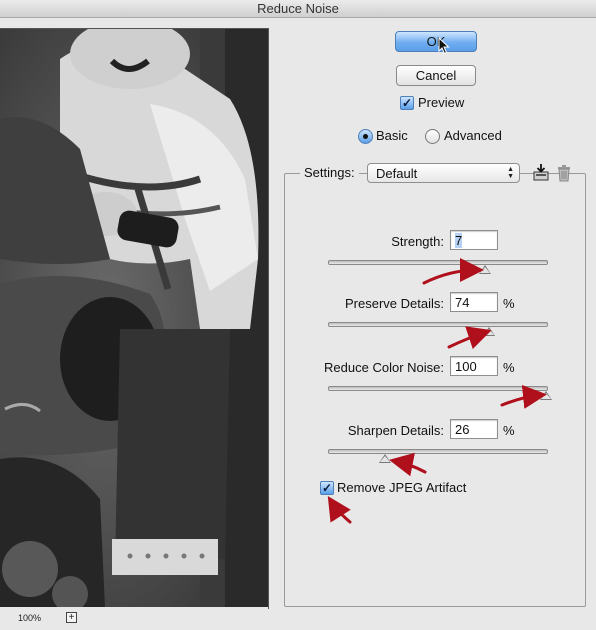 The height and width of the screenshot is (630, 596). Describe the element at coordinates (474, 302) in the screenshot. I see `preserve-details-input: 74` at that location.